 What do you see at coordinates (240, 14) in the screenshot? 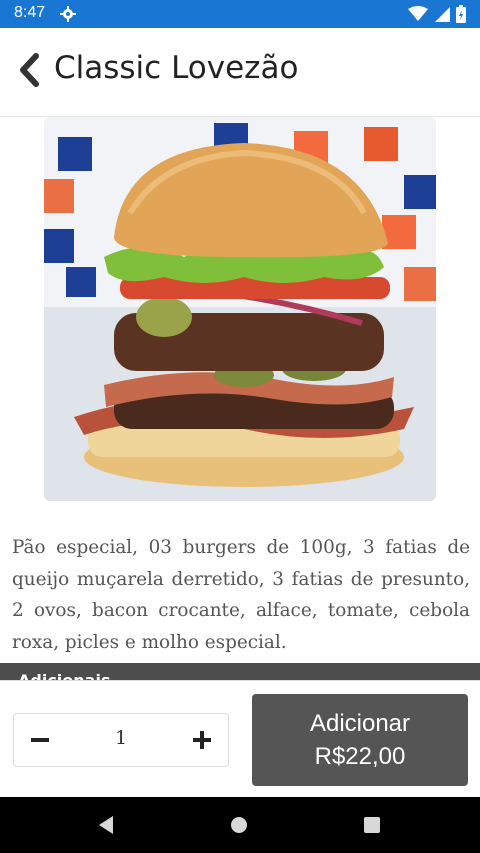
I see `status-bar: 8:47` at bounding box center [240, 14].